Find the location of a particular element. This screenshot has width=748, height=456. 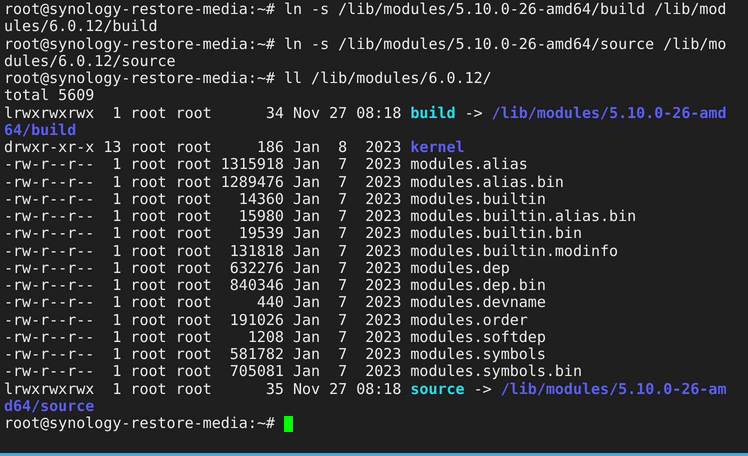

terminal-line: root@synology-restore-media:~# ln -s /lib/modules/5.10.0-26-amd64/build /lib/mod is located at coordinates (365, 9).